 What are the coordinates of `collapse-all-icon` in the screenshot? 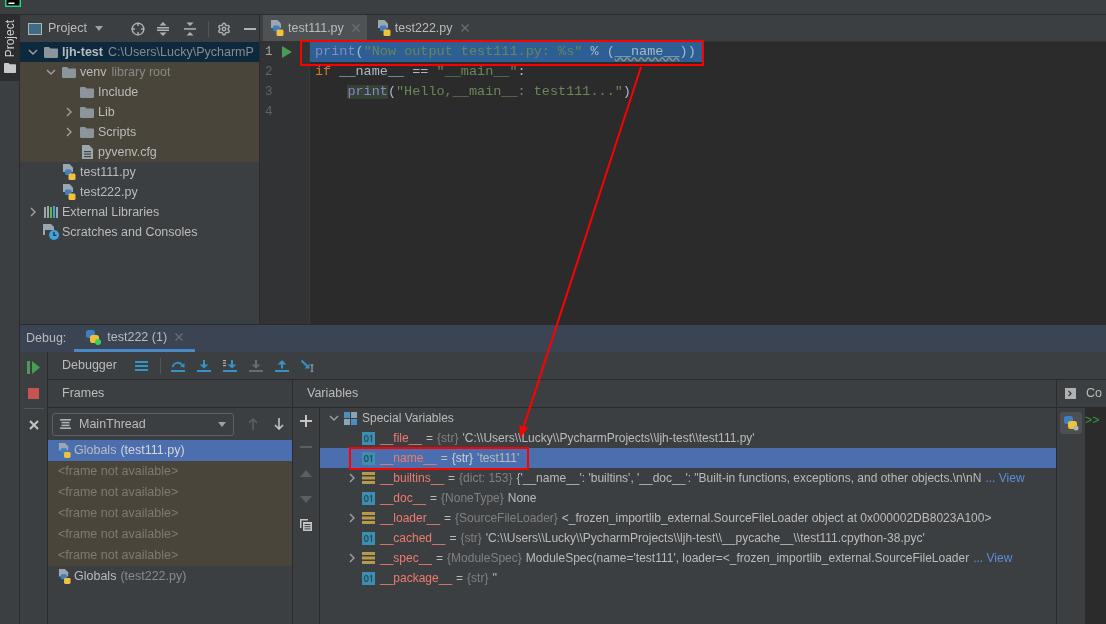 It's located at (189, 28).